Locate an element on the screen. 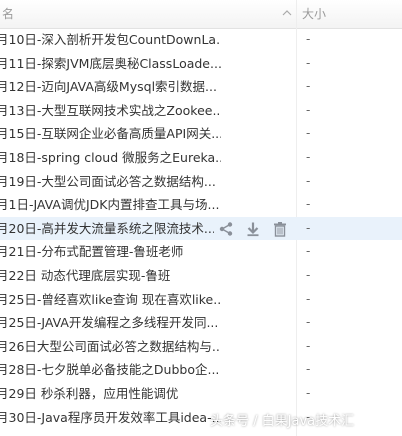 The image size is (402, 436). file-row: 月25日-曾经喜欢like查询 现在喜欢like... - is located at coordinates (201, 300).